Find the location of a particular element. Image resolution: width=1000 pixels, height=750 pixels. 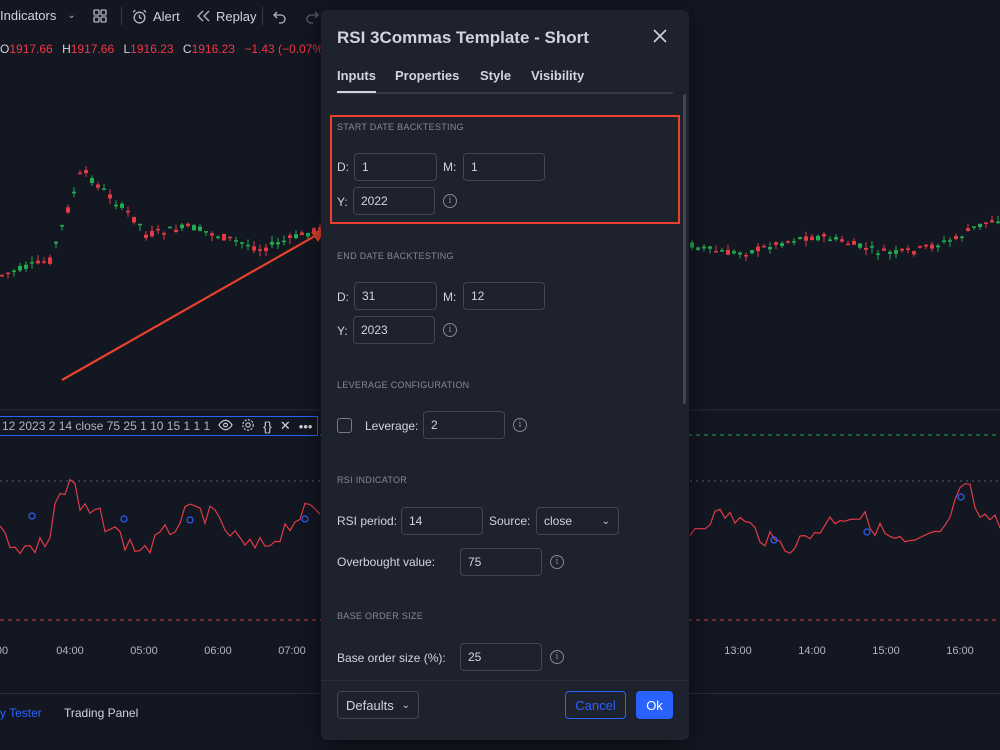

end-day-input is located at coordinates (395, 296).